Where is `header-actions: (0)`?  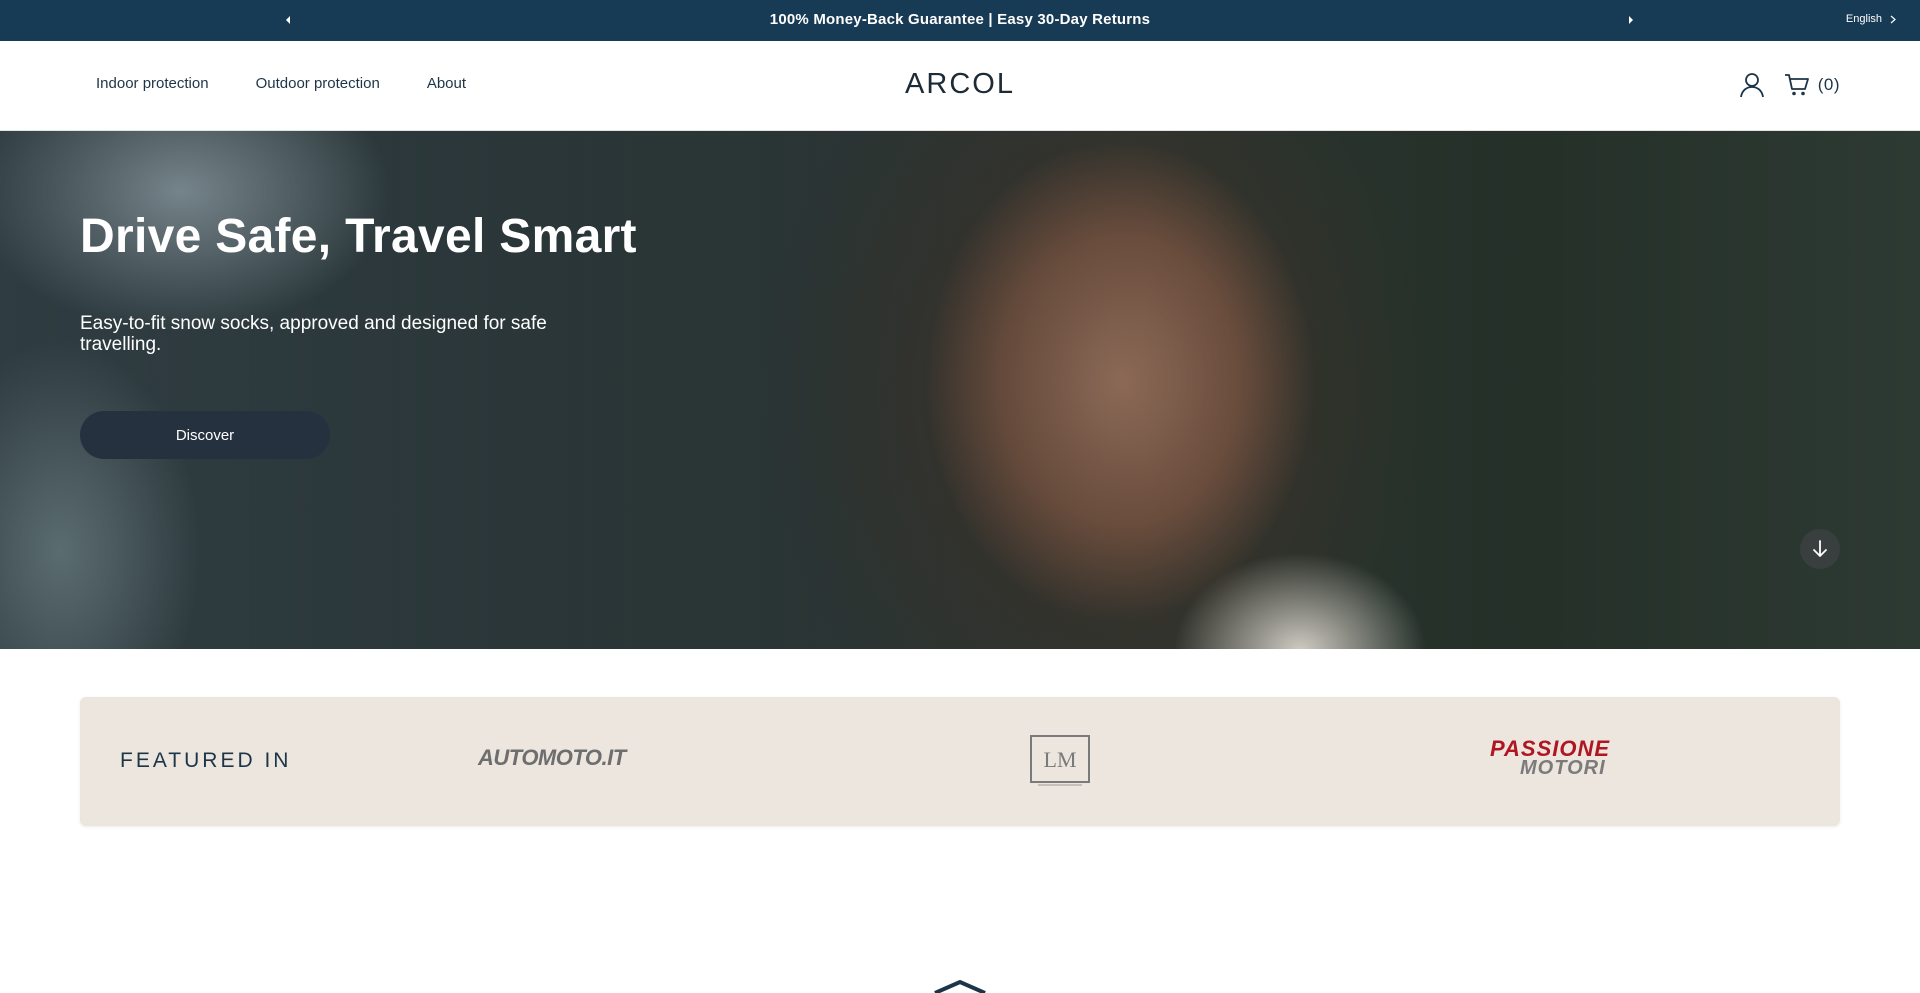 header-actions: (0) is located at coordinates (1789, 85).